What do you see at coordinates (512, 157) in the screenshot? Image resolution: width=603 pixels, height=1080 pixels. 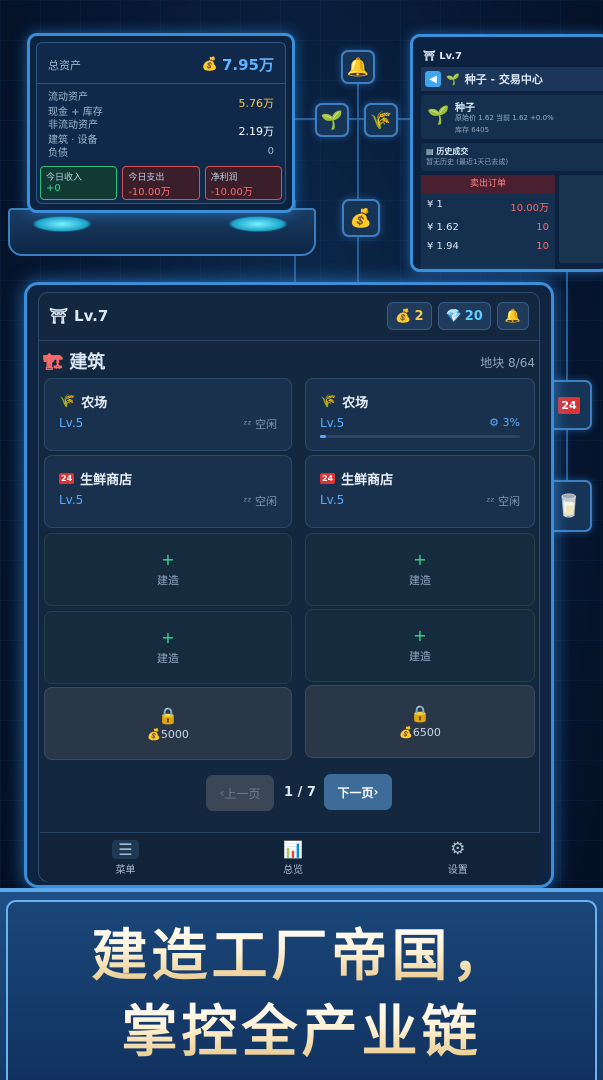 I see `trade-history: ▤ 历史成交 暂无历史 (最近1天已去成)` at bounding box center [512, 157].